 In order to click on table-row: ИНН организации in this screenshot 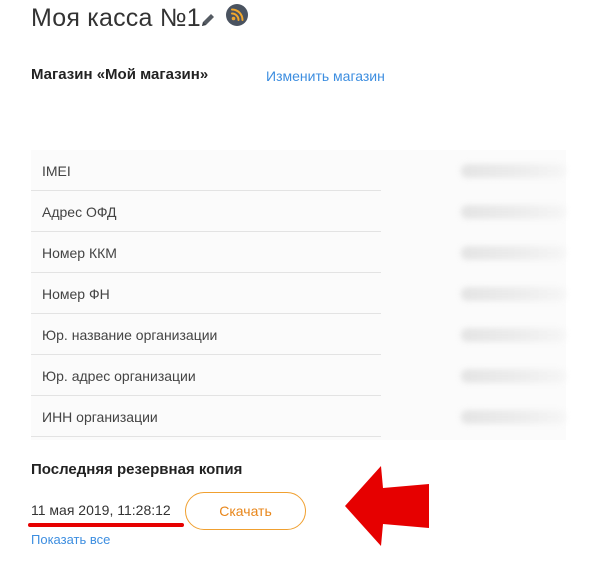, I will do `click(298, 416)`.